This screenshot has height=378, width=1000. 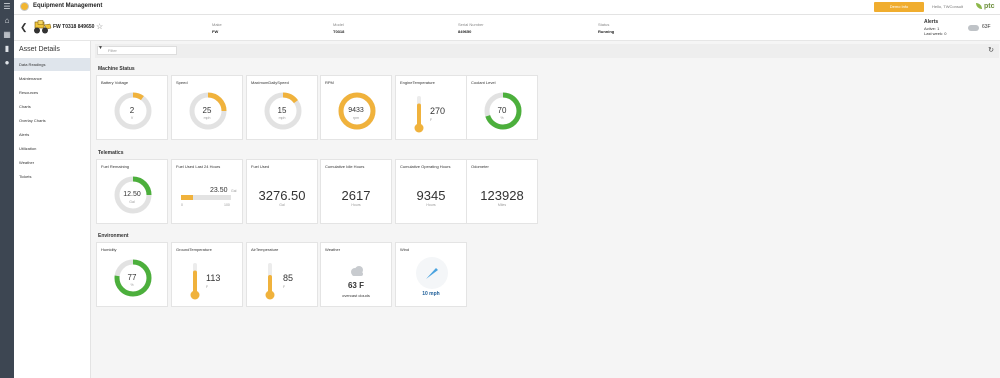 I want to click on chart-icon: ▮, so click(x=7, y=49).